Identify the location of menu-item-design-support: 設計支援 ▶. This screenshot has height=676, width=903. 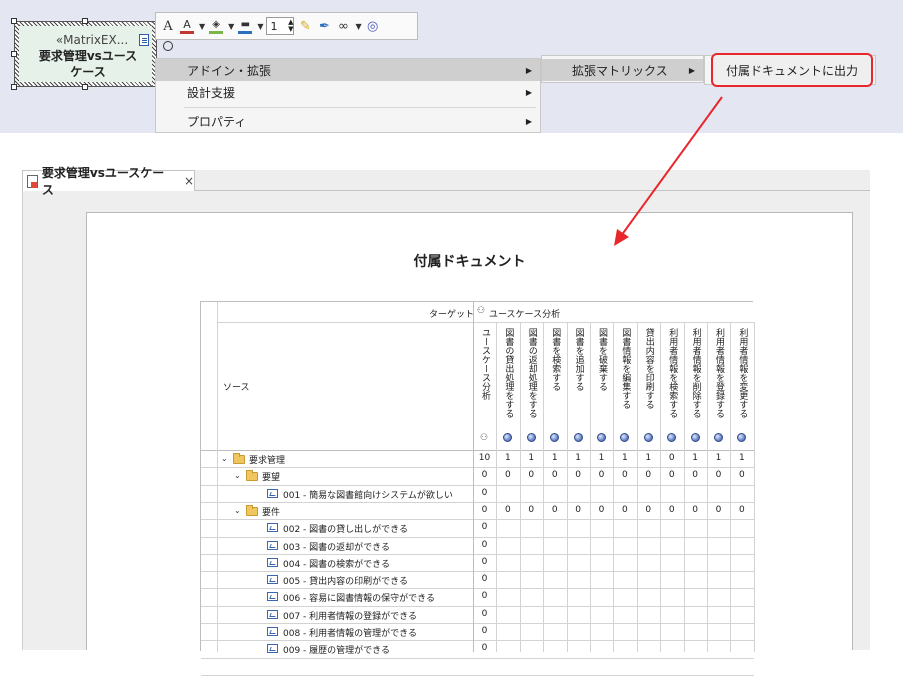
(348, 92).